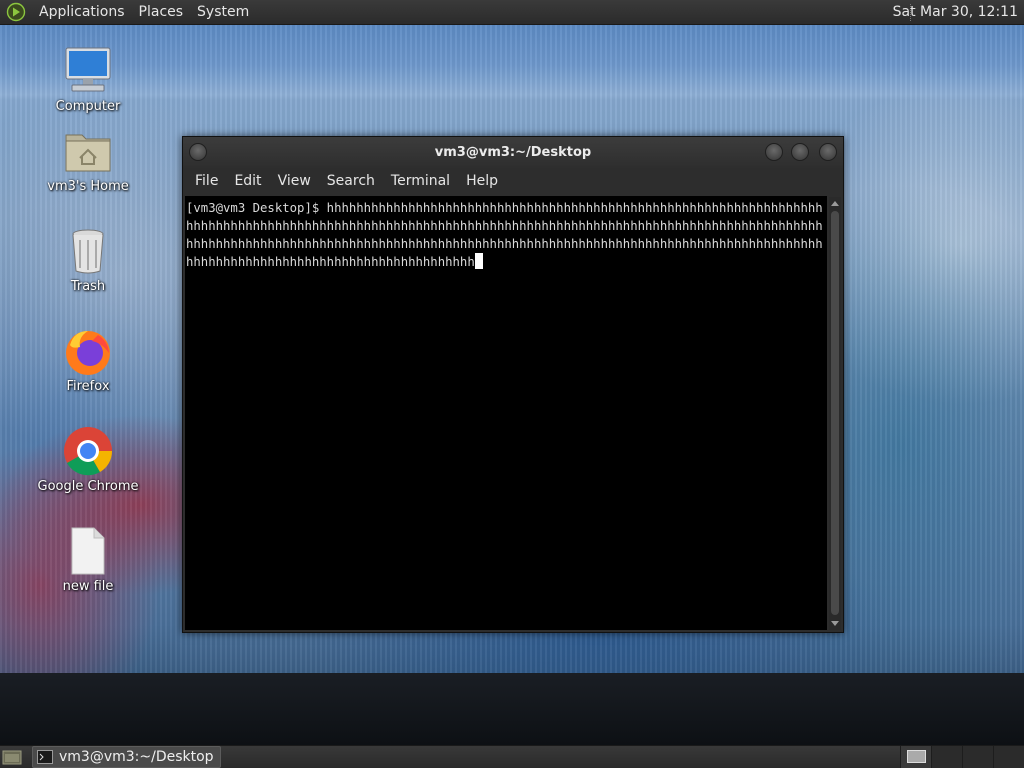 The image size is (1024, 768). What do you see at coordinates (82, 12) in the screenshot?
I see `applications-menu: Applications` at bounding box center [82, 12].